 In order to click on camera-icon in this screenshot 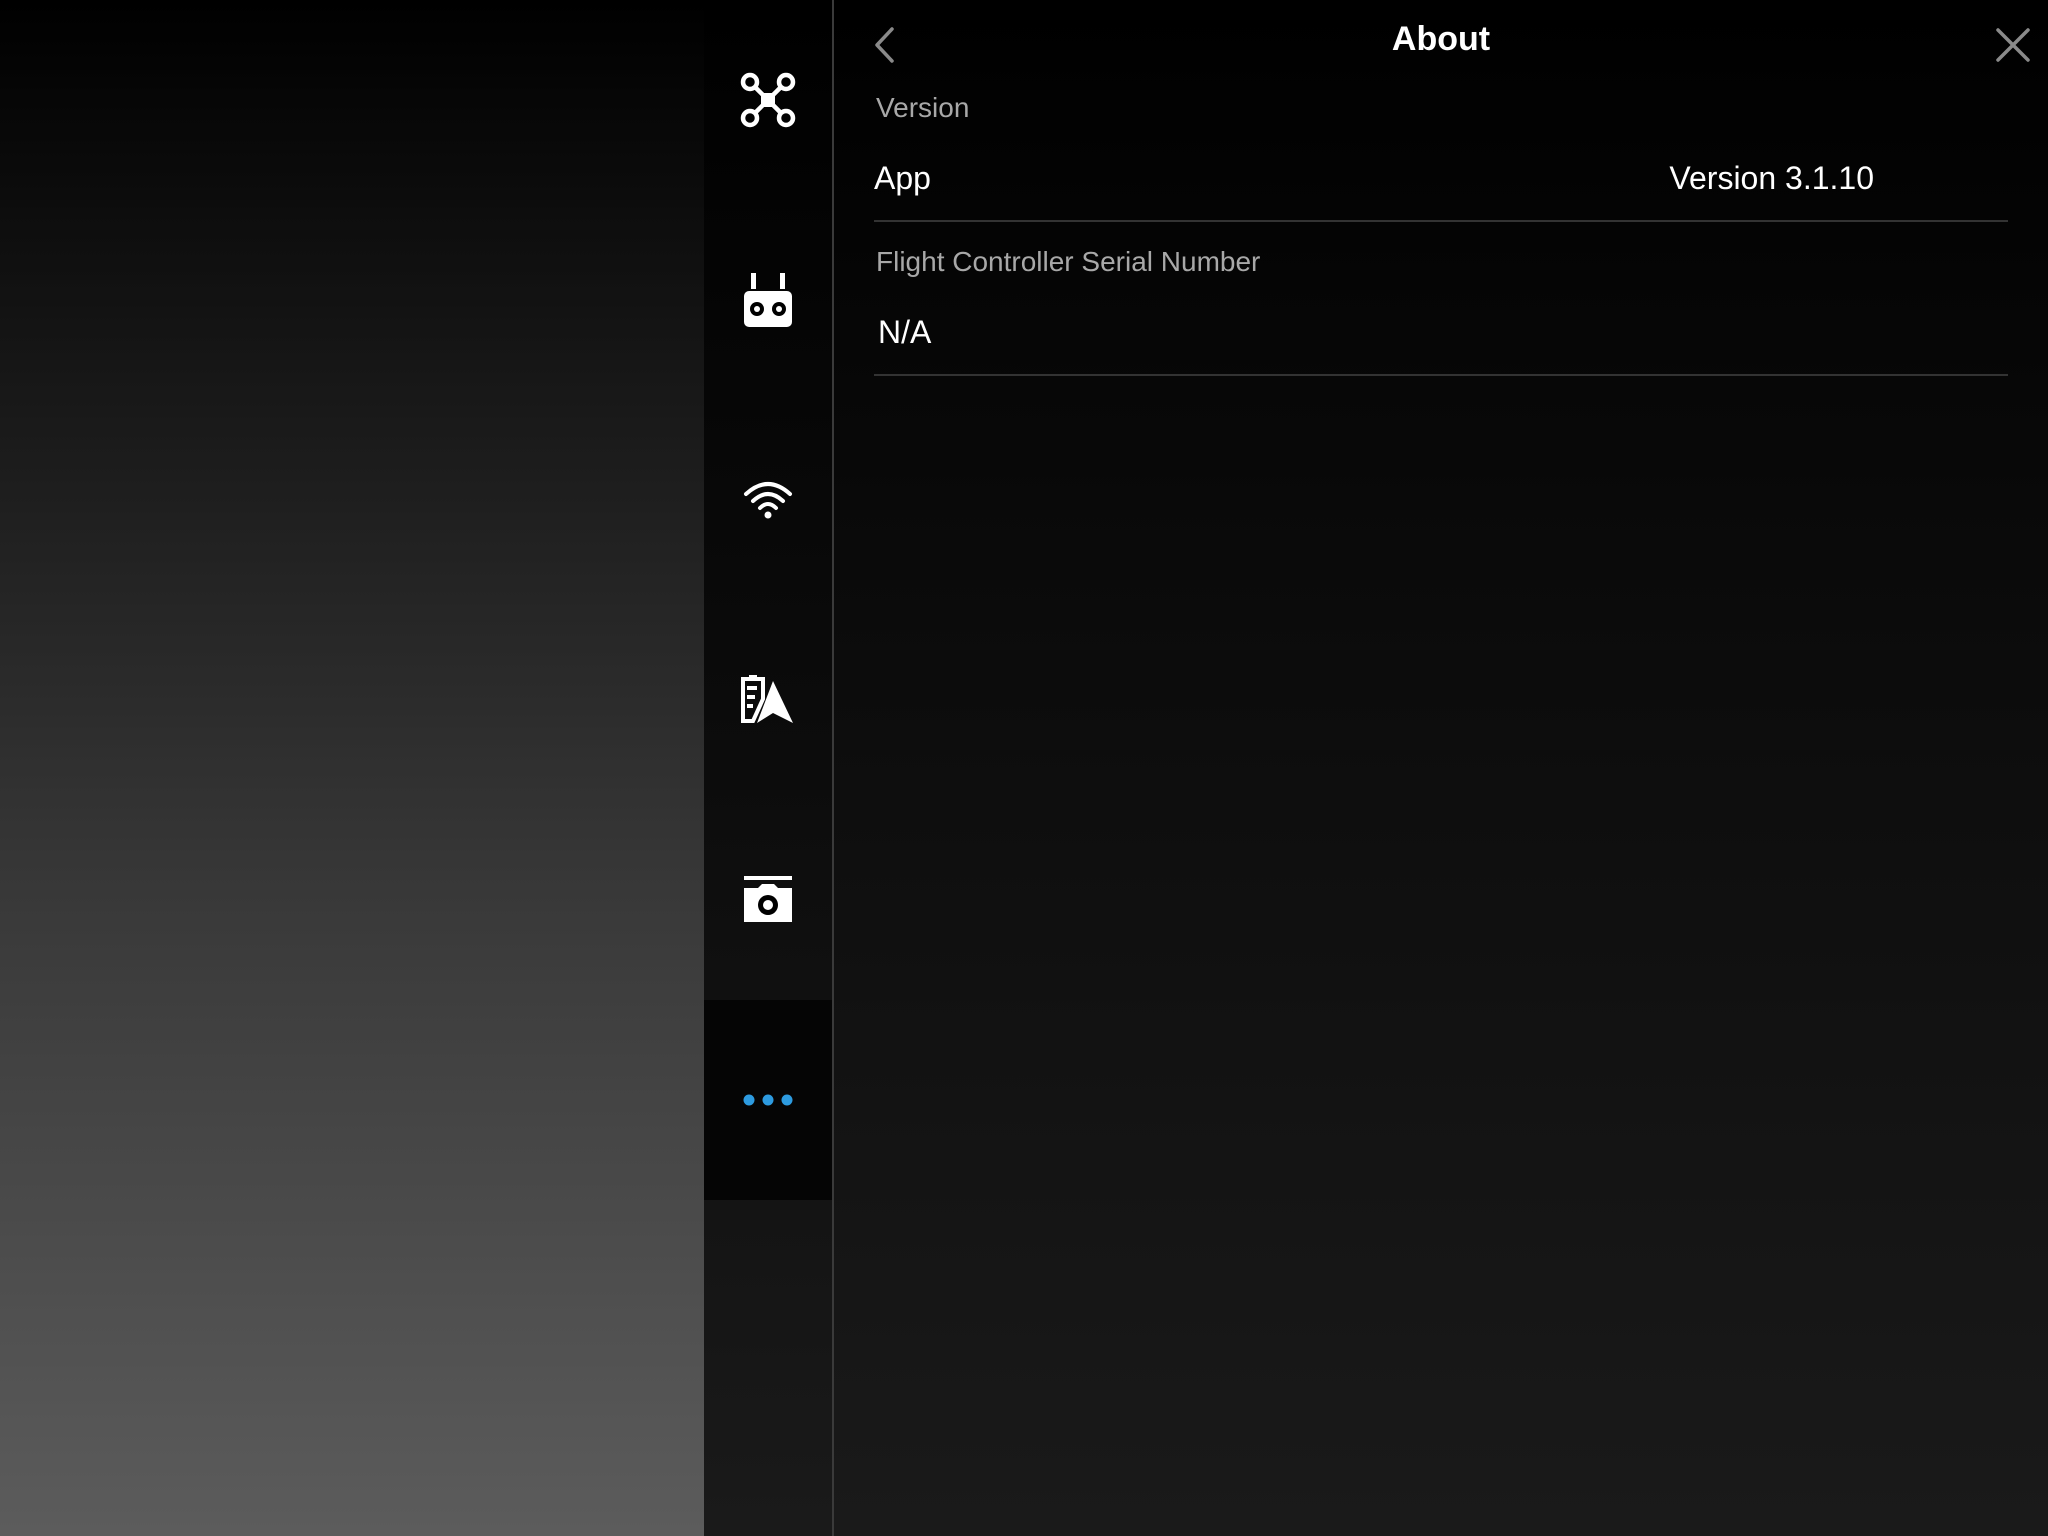, I will do `click(768, 899)`.